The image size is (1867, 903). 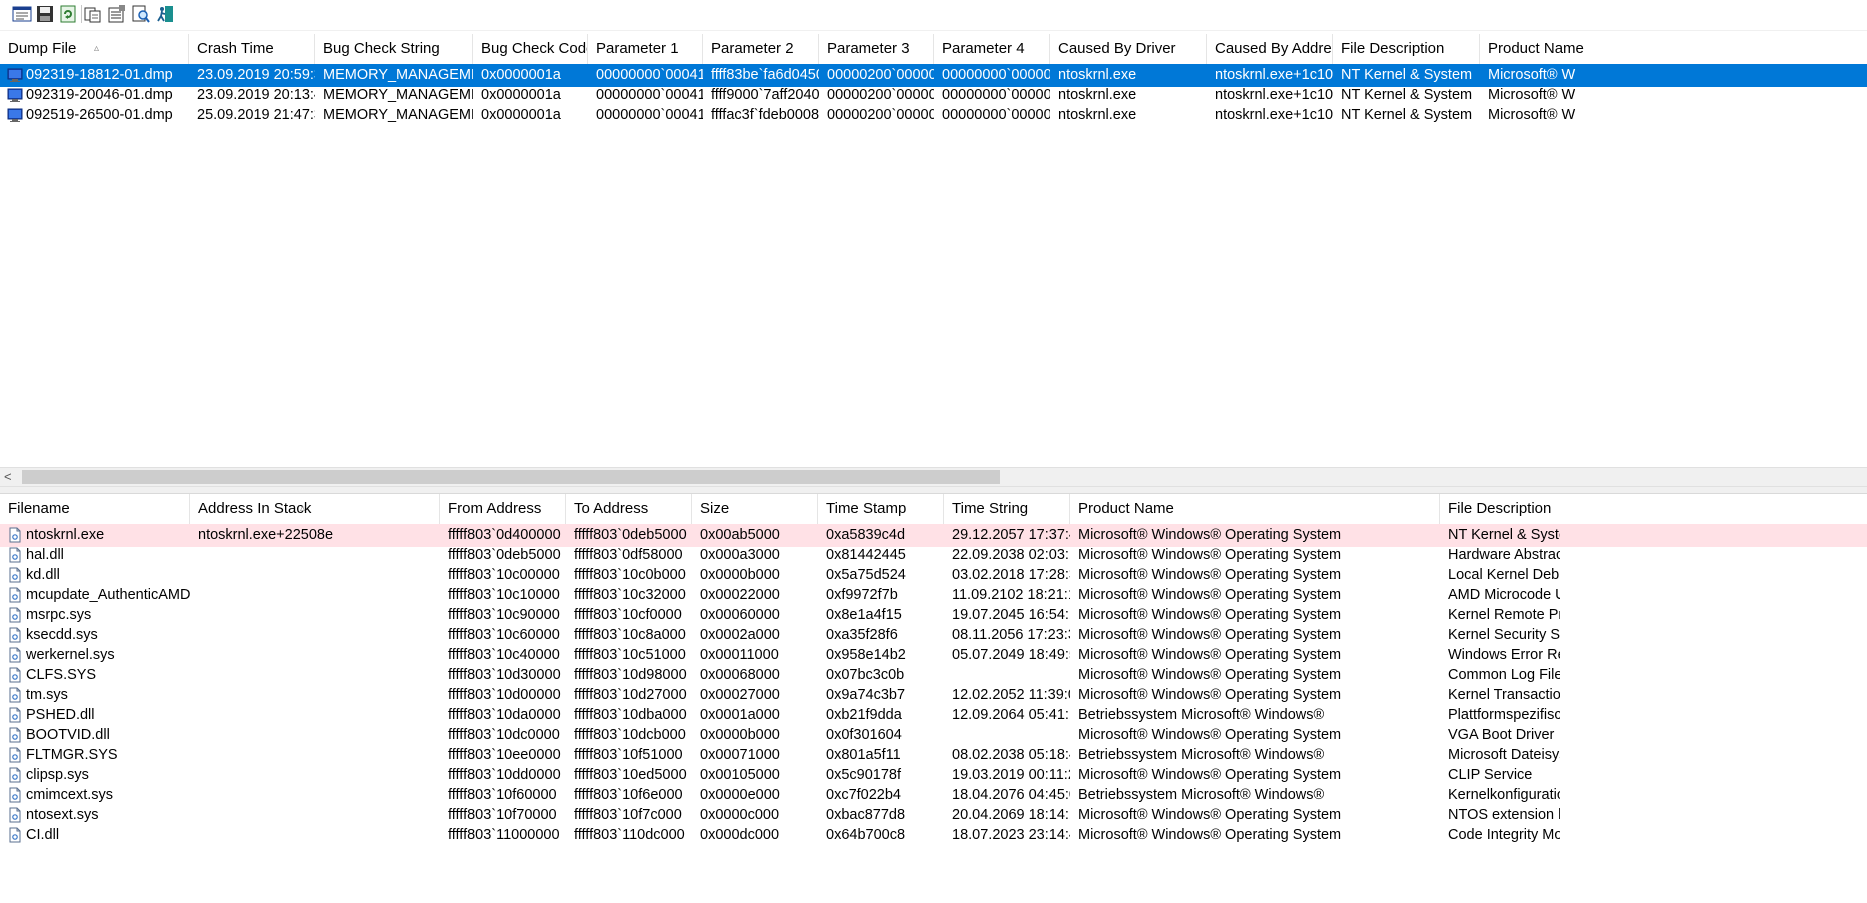 I want to click on caused-by-driver-cell: ntoskrnl.exe, so click(x=1097, y=115).